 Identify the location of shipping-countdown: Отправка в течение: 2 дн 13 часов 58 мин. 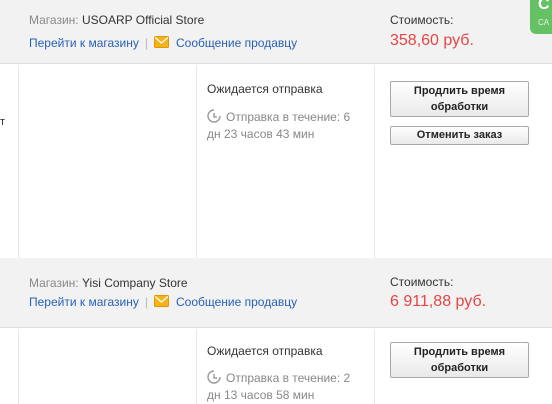
(291, 386).